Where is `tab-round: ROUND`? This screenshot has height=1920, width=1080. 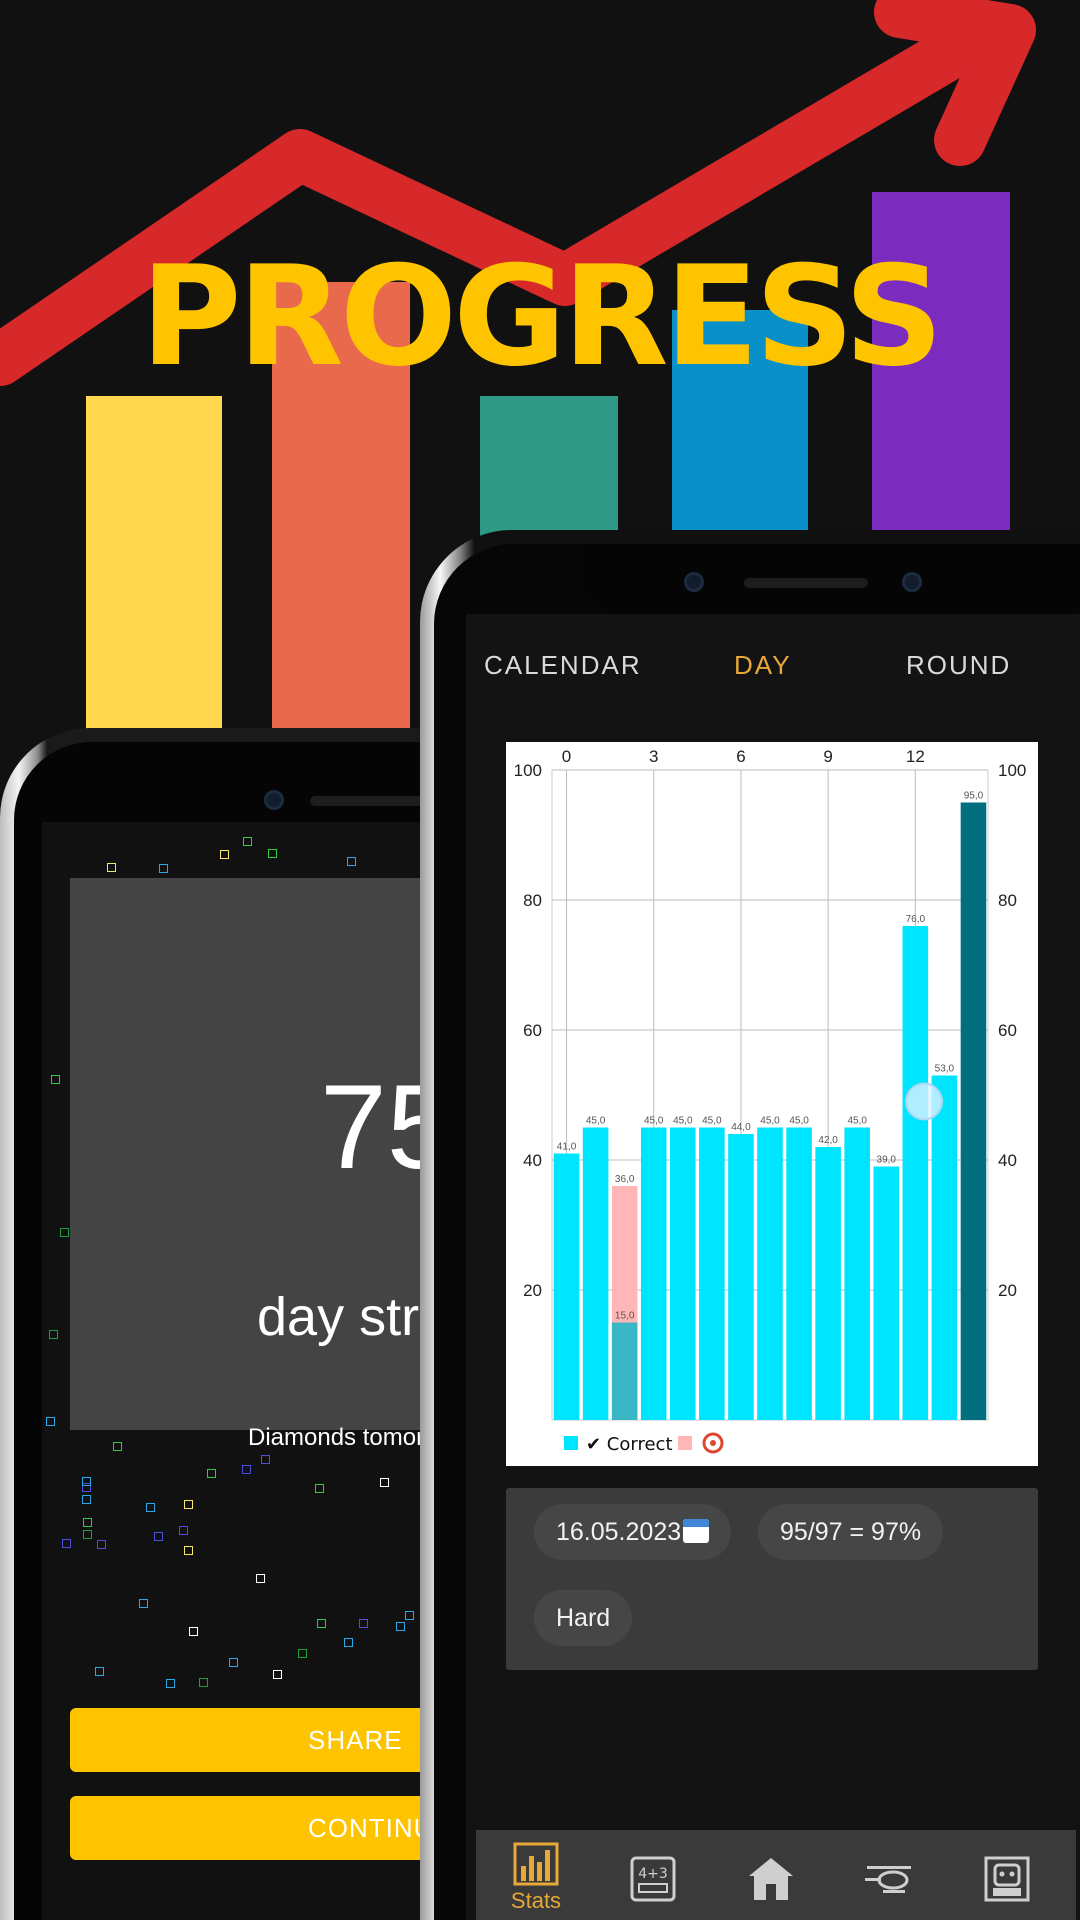 tab-round: ROUND is located at coordinates (958, 665).